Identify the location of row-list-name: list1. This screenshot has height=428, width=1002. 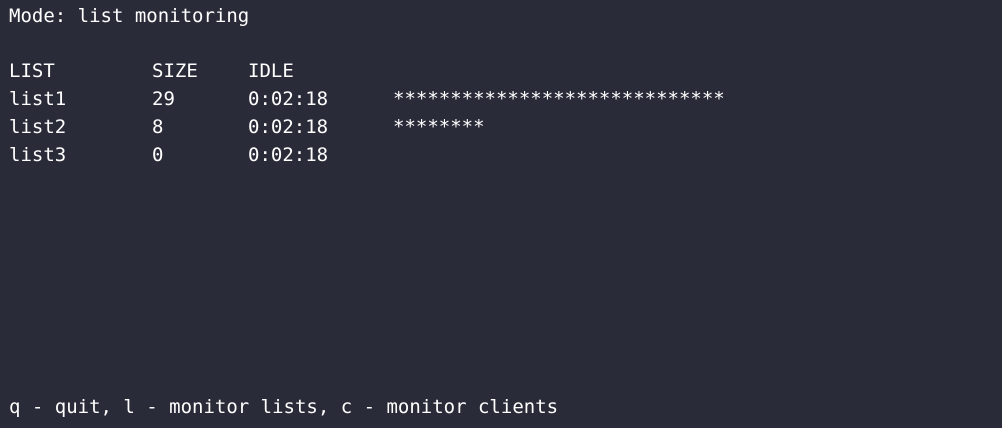
(38, 99).